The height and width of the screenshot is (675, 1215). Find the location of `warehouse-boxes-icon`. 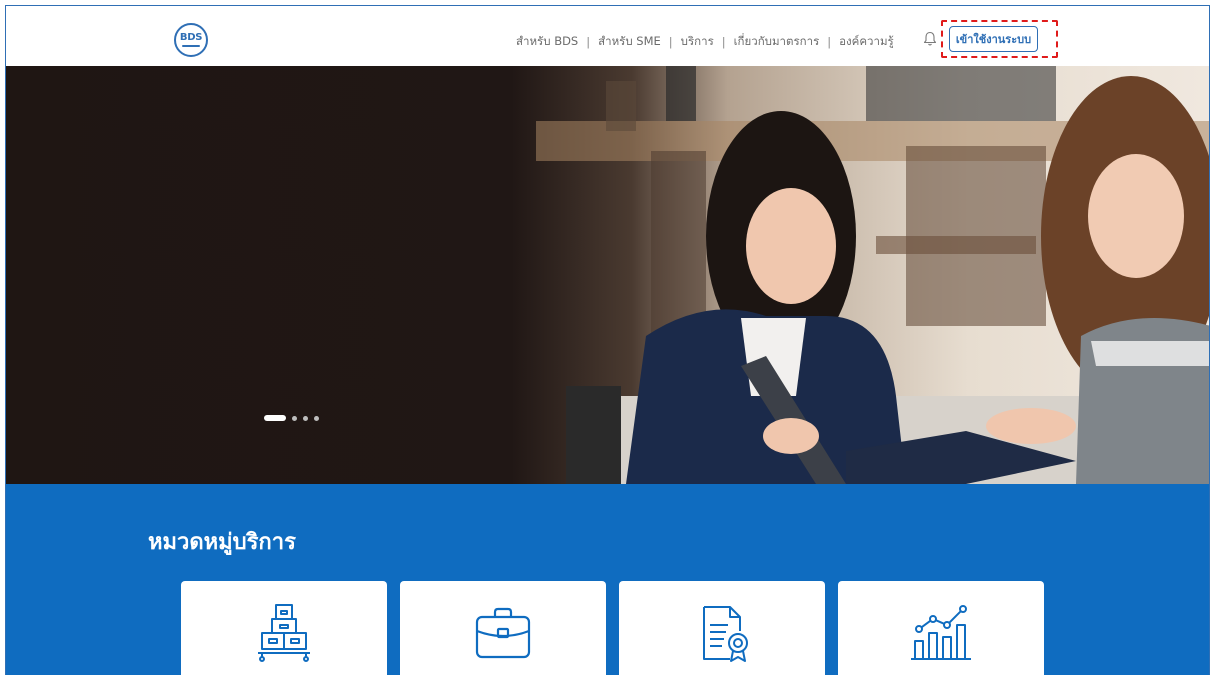

warehouse-boxes-icon is located at coordinates (284, 633).